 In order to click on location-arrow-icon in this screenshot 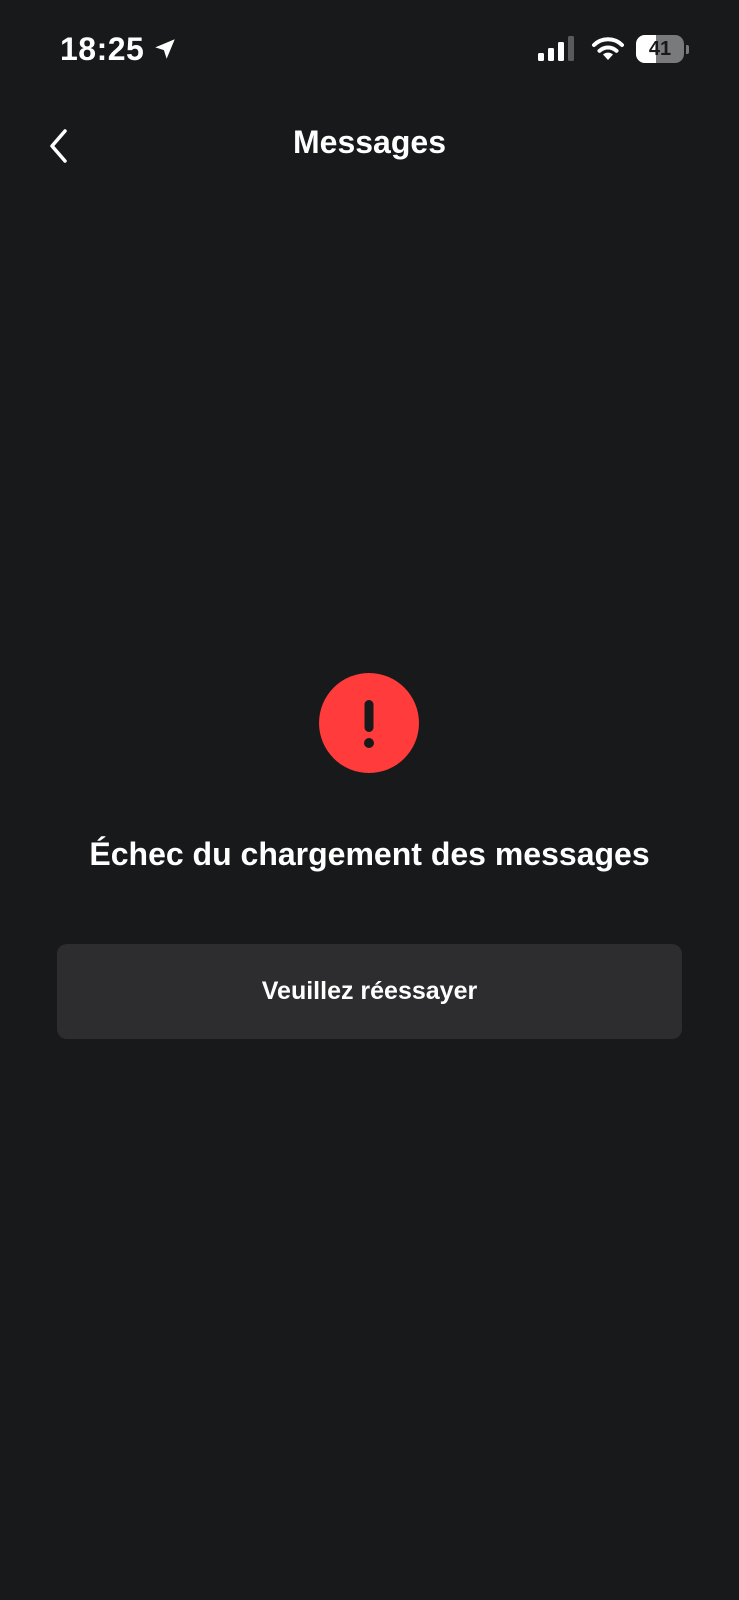, I will do `click(165, 49)`.